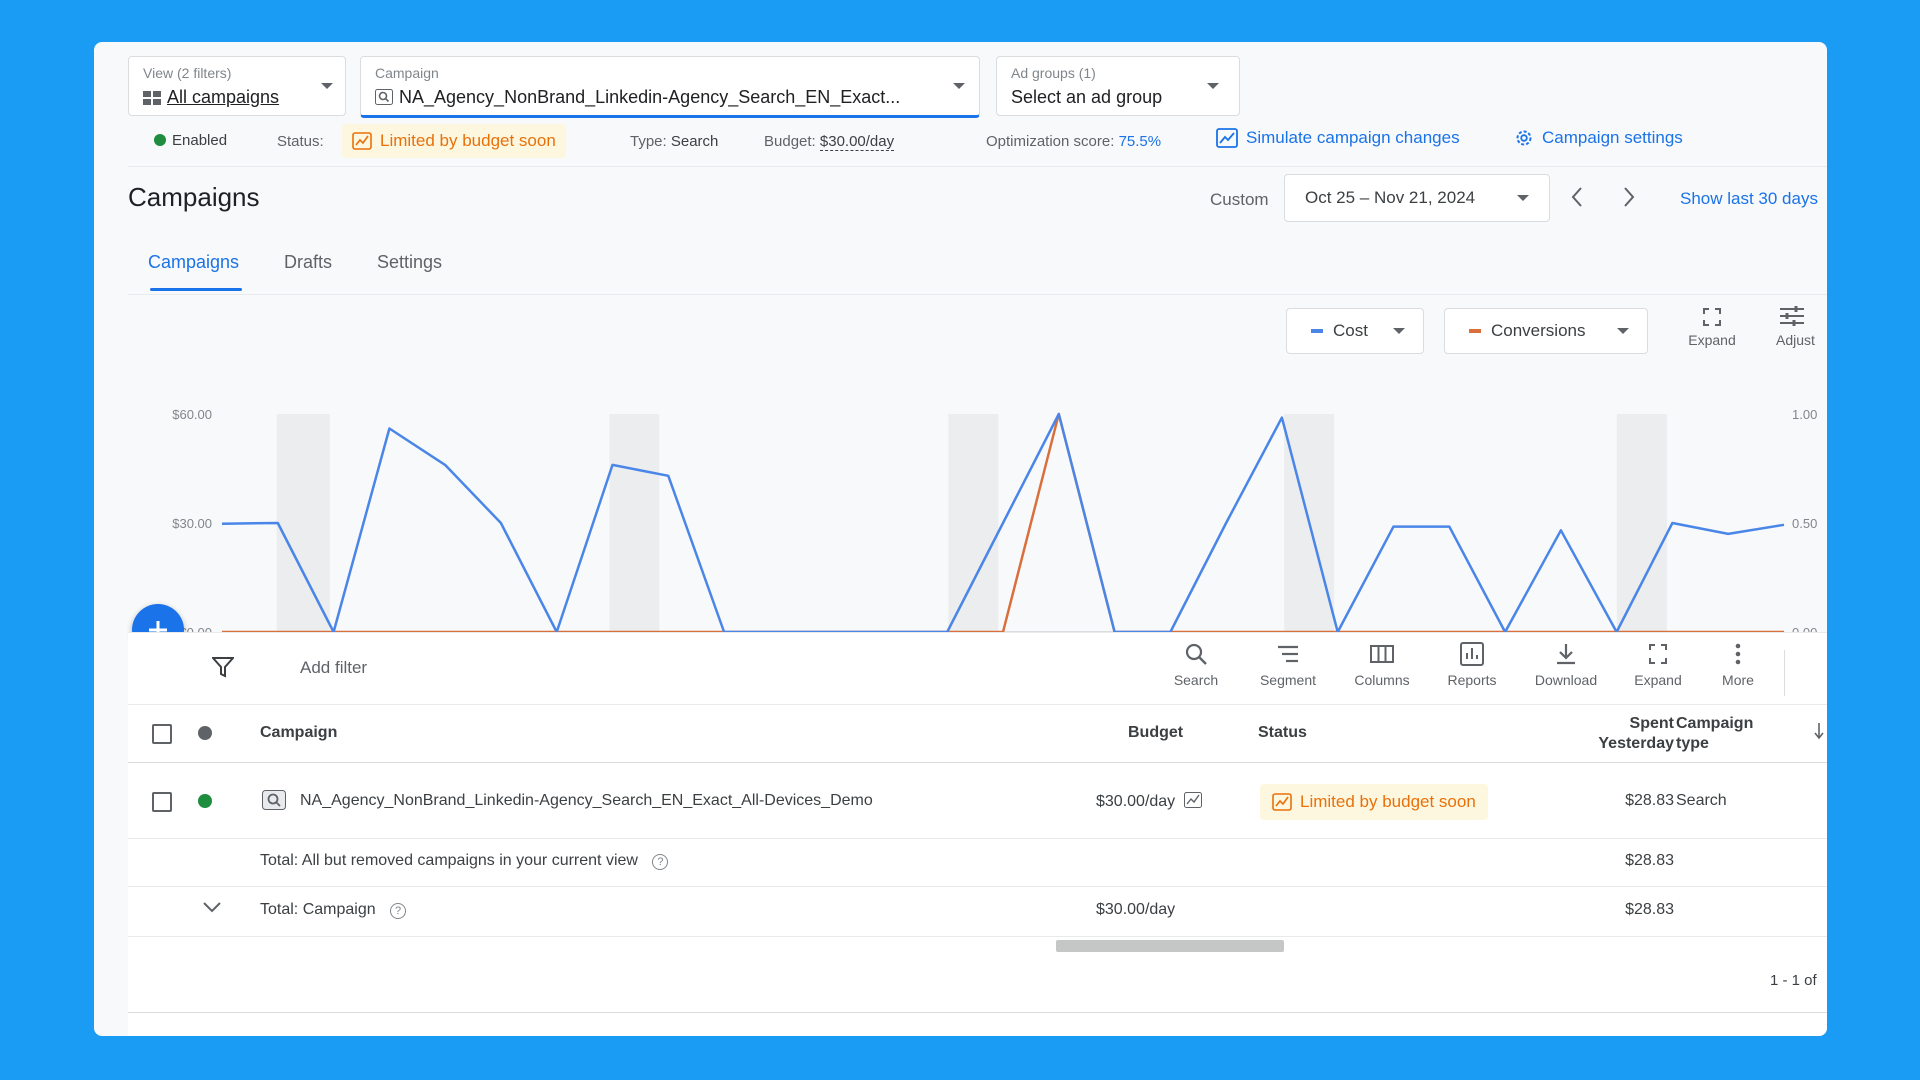 Image resolution: width=1920 pixels, height=1080 pixels. What do you see at coordinates (1282, 733) in the screenshot?
I see `column-header-status: Status` at bounding box center [1282, 733].